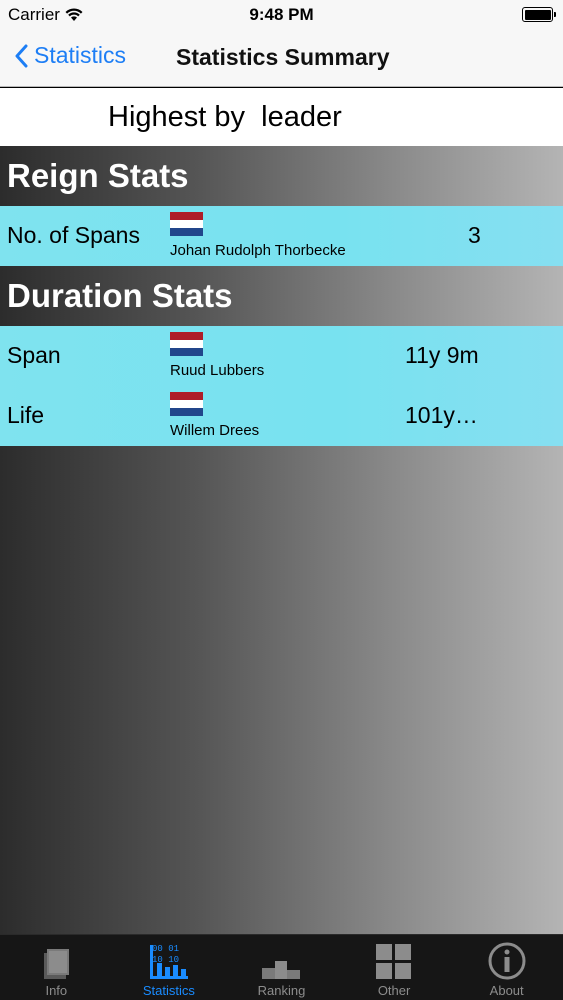  I want to click on tab-info: Info, so click(56, 967).